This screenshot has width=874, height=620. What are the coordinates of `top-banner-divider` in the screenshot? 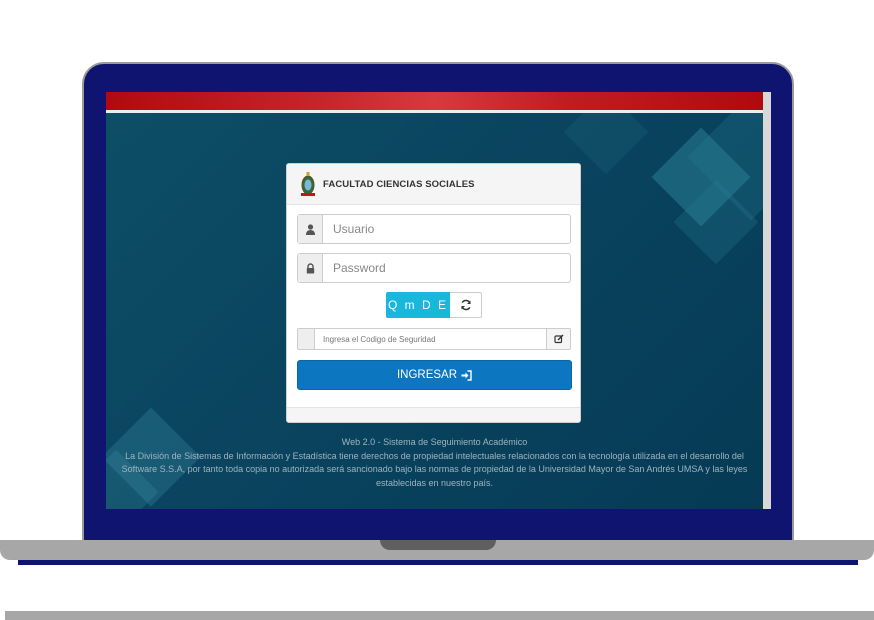 It's located at (434, 111).